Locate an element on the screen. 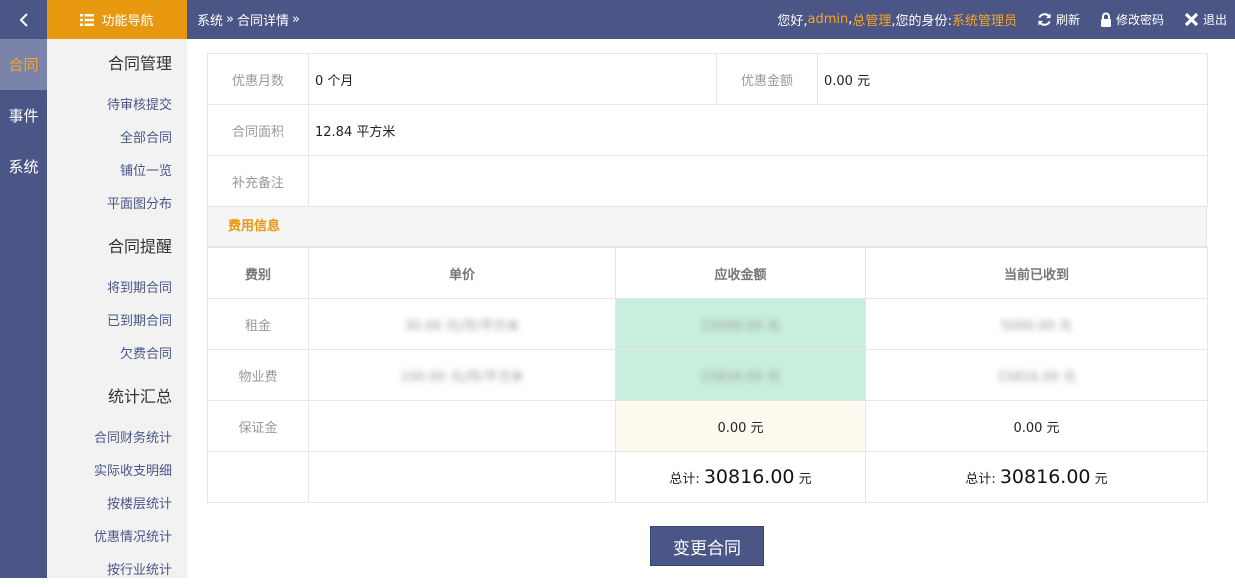 The width and height of the screenshot is (1235, 587). list-icon is located at coordinates (87, 19).